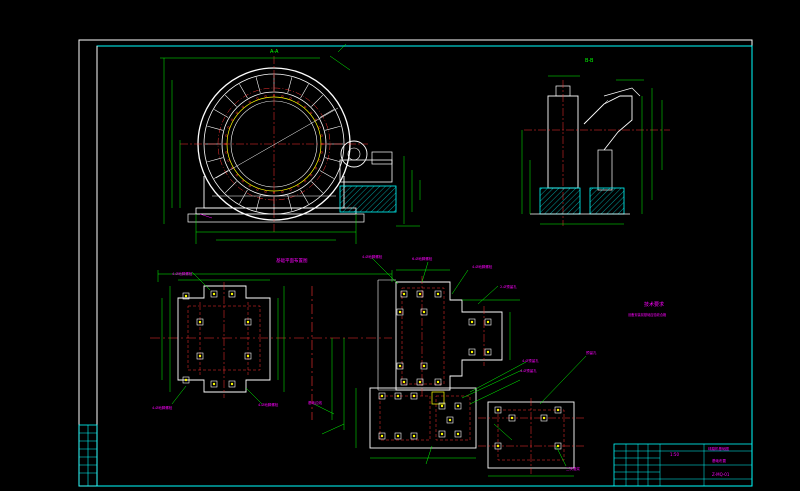 The width and height of the screenshot is (800, 491). What do you see at coordinates (315, 402) in the screenshot?
I see `callout-11: 基础边线` at bounding box center [315, 402].